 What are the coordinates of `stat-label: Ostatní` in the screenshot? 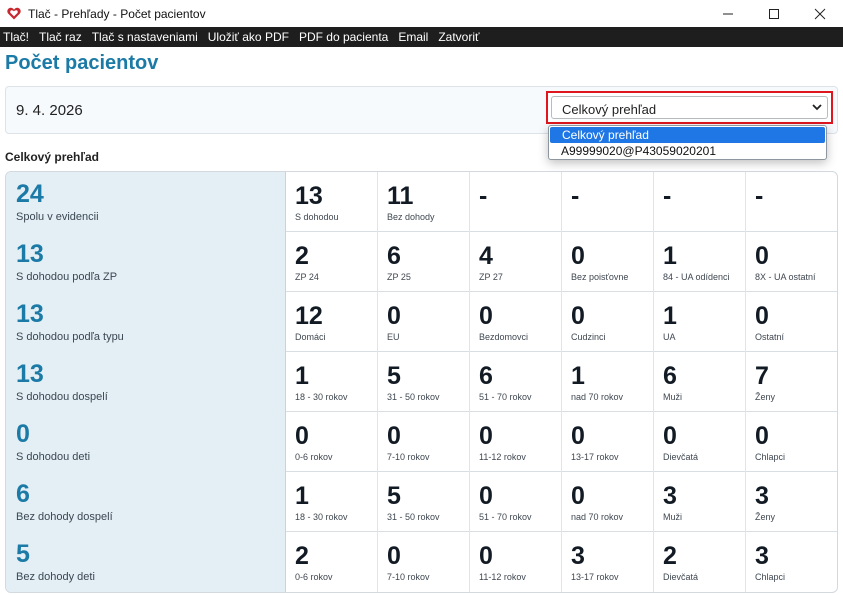 It's located at (770, 337).